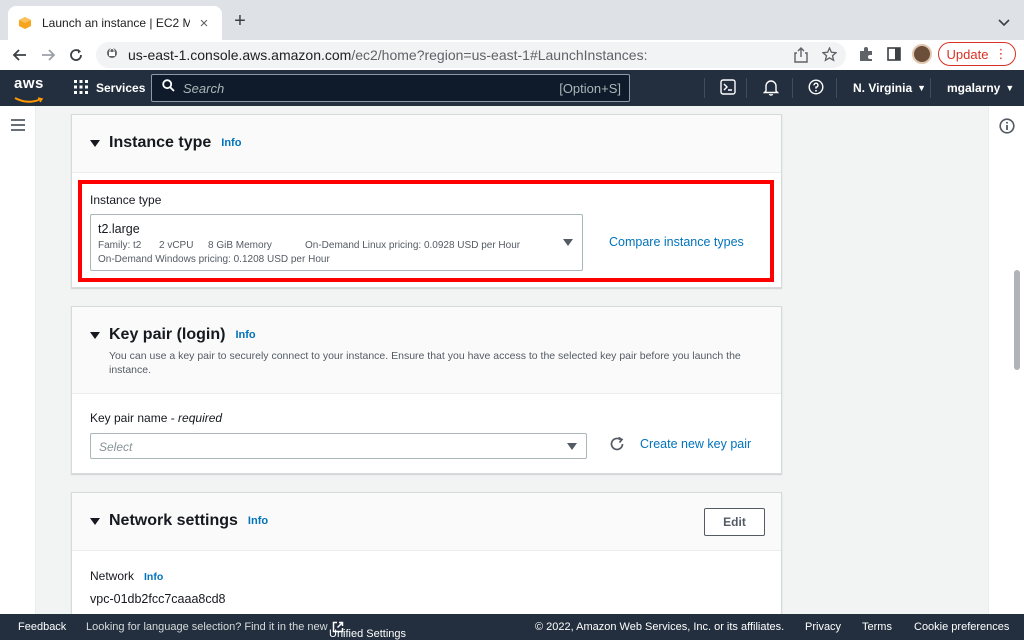  What do you see at coordinates (426, 144) in the screenshot?
I see `instance-type-header: Instance type Info` at bounding box center [426, 144].